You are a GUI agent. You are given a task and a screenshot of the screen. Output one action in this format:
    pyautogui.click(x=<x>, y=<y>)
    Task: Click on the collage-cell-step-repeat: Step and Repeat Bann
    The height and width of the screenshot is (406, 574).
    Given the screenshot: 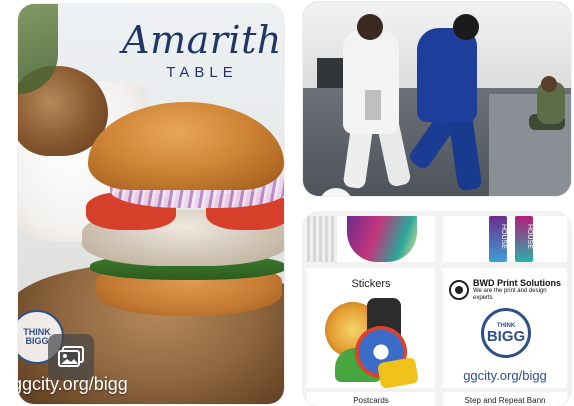 What is the action you would take?
    pyautogui.click(x=505, y=399)
    